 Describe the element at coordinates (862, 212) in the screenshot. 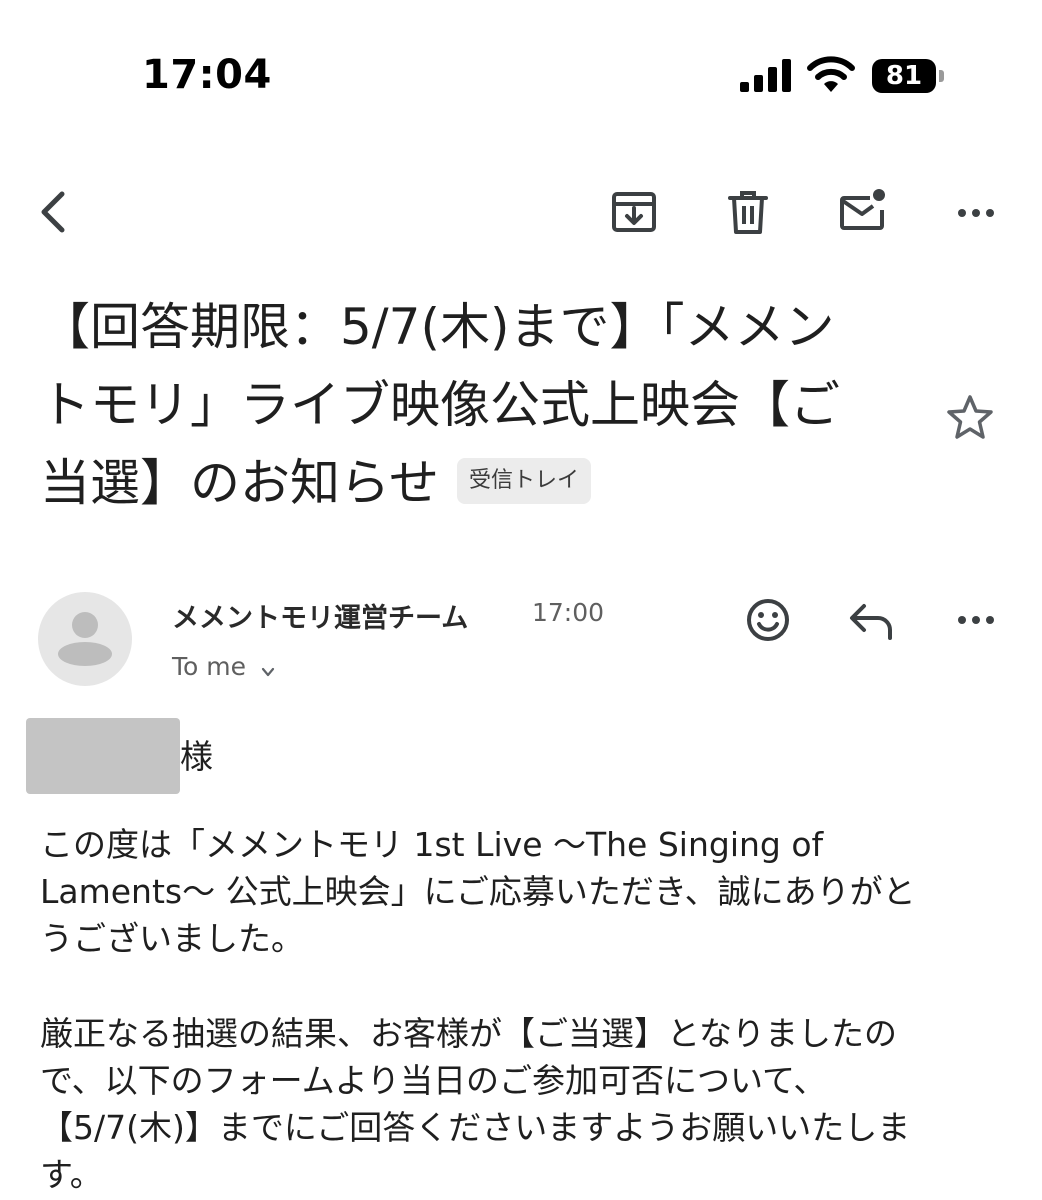

I see `mark-unread-icon` at that location.